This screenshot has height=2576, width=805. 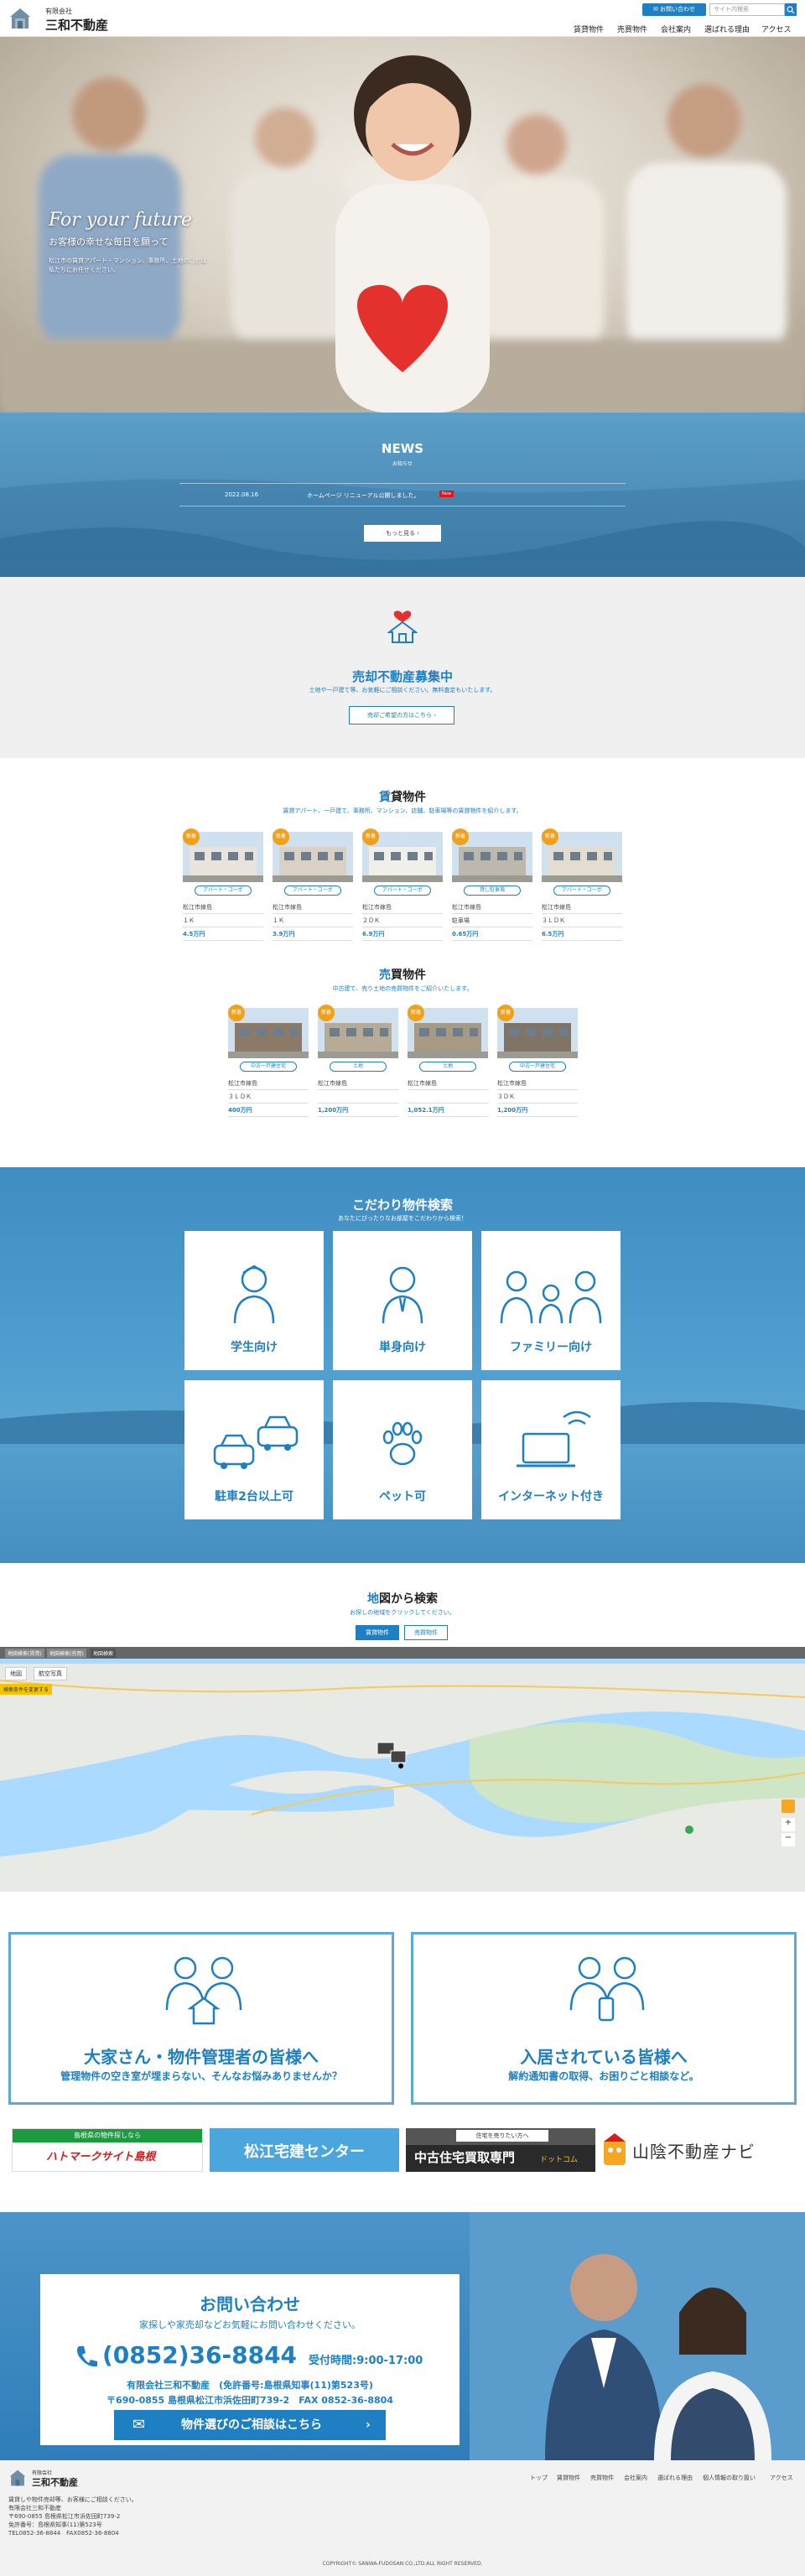 What do you see at coordinates (426, 1632) in the screenshot?
I see `map-tab-sale: 売買物件` at bounding box center [426, 1632].